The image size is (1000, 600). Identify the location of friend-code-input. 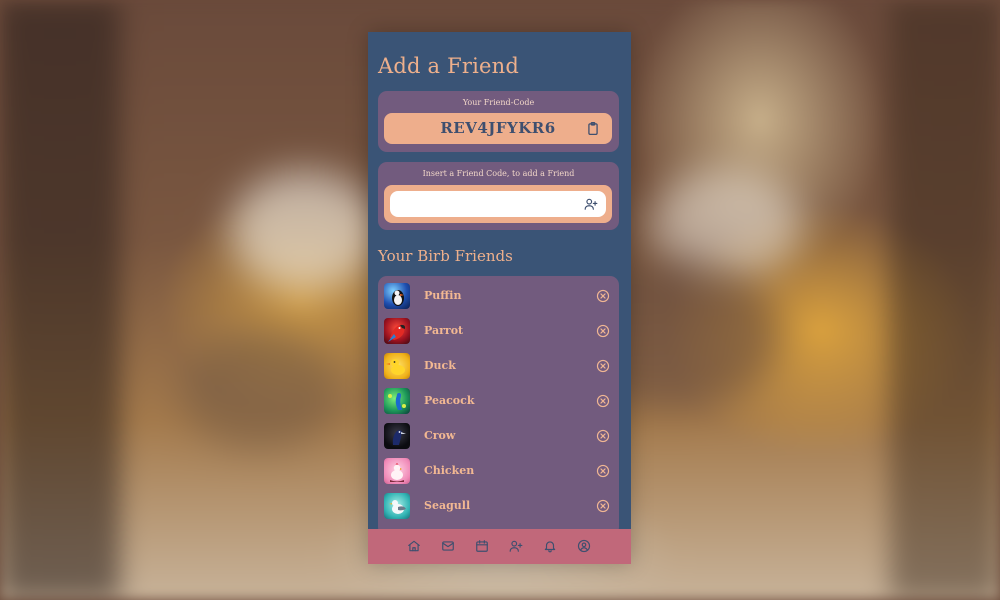
(498, 204).